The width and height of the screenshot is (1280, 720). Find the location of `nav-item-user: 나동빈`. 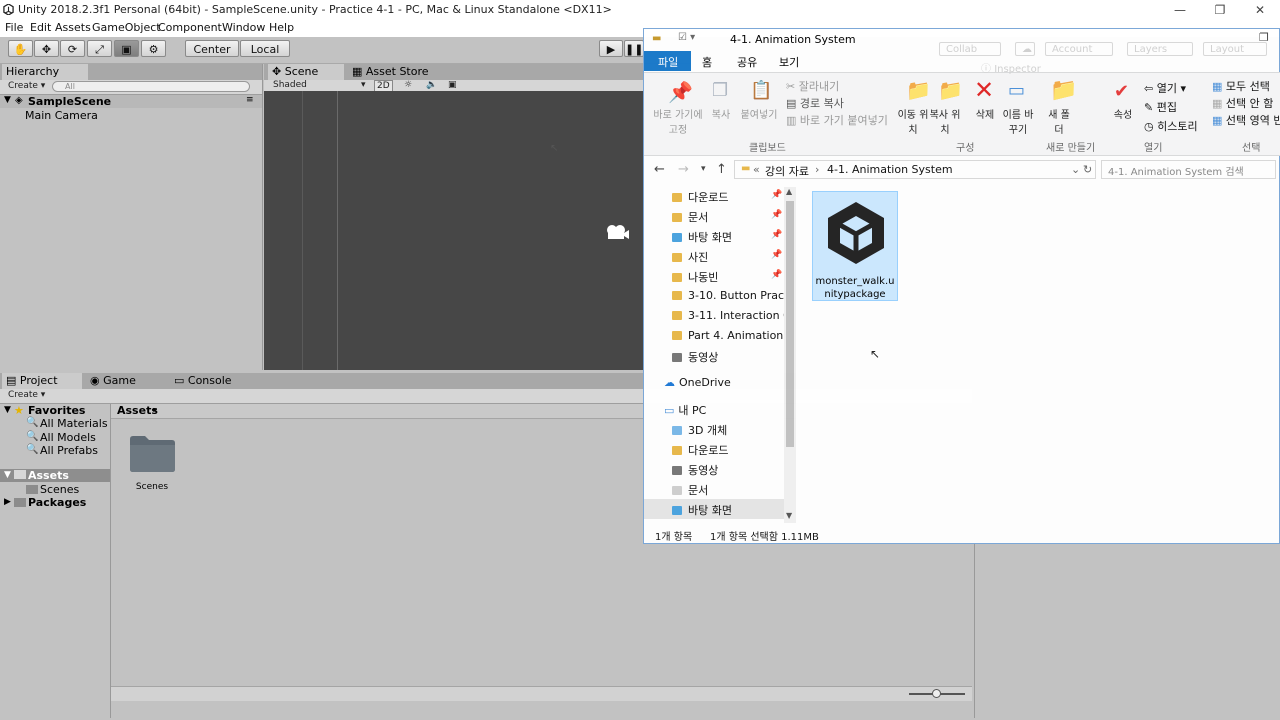

nav-item-user: 나동빈 is located at coordinates (695, 277).